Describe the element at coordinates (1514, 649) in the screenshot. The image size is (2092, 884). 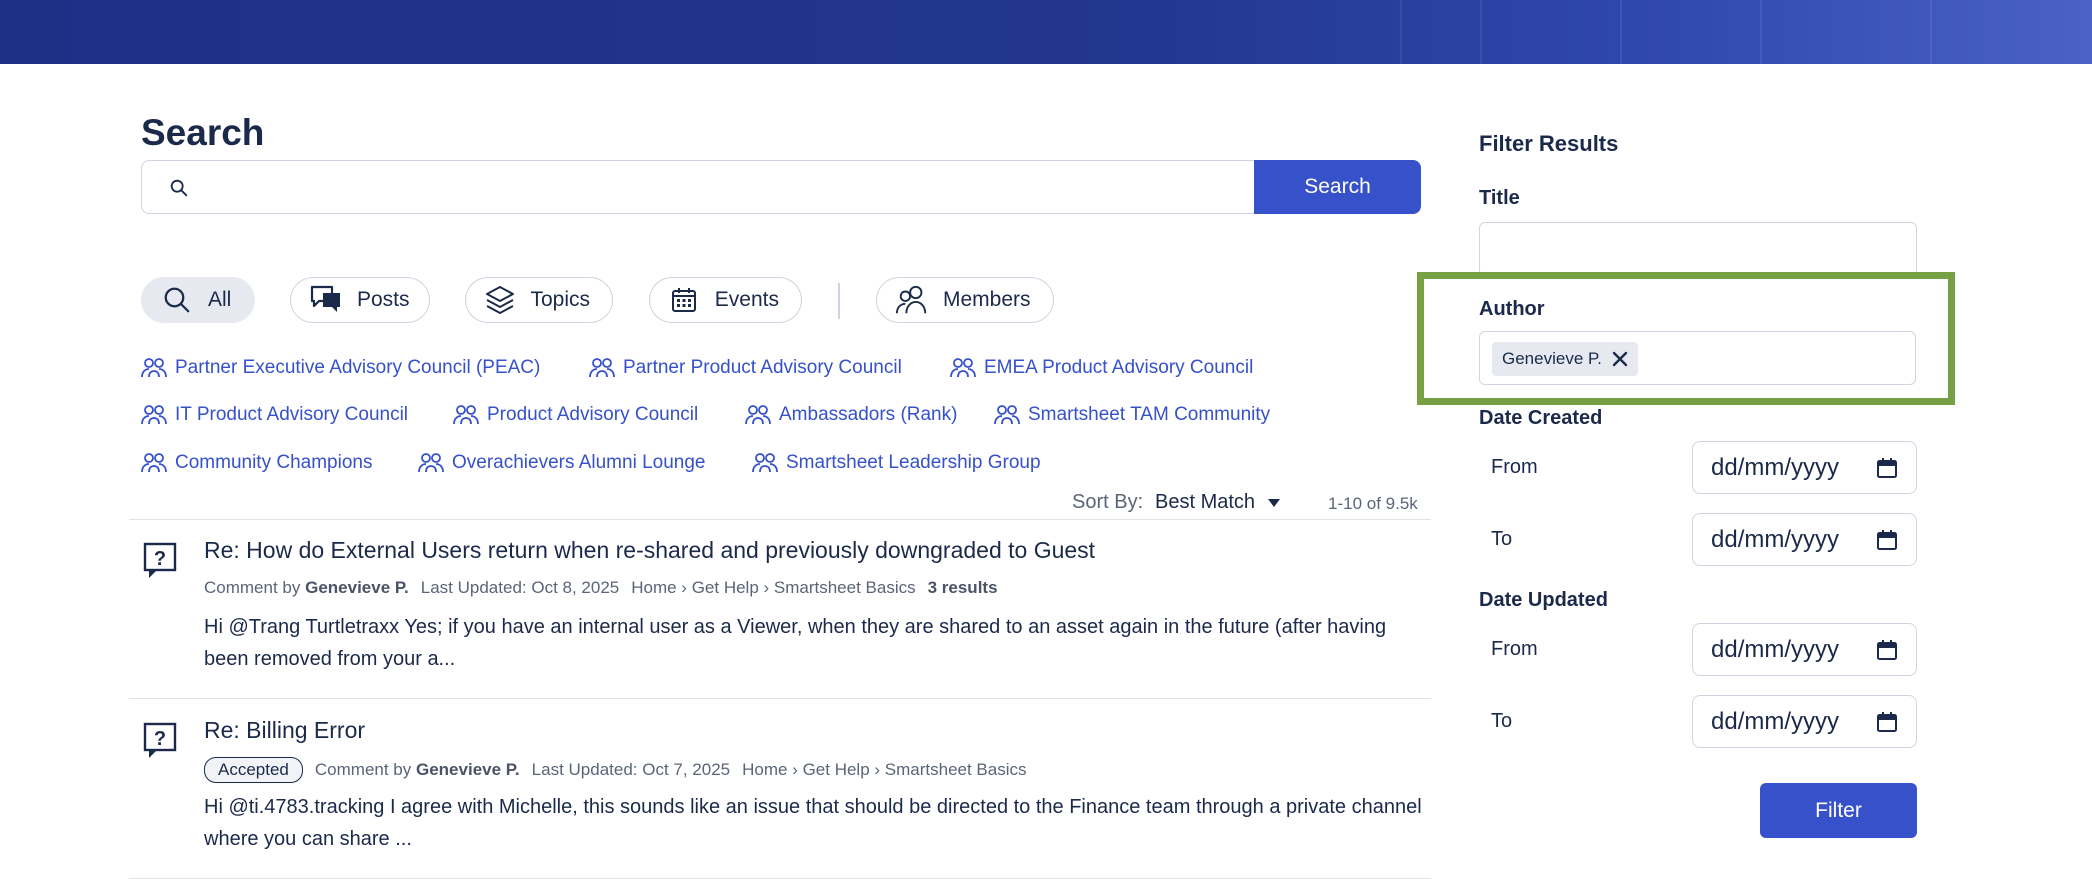
I see `date-updated-from-label: From` at that location.